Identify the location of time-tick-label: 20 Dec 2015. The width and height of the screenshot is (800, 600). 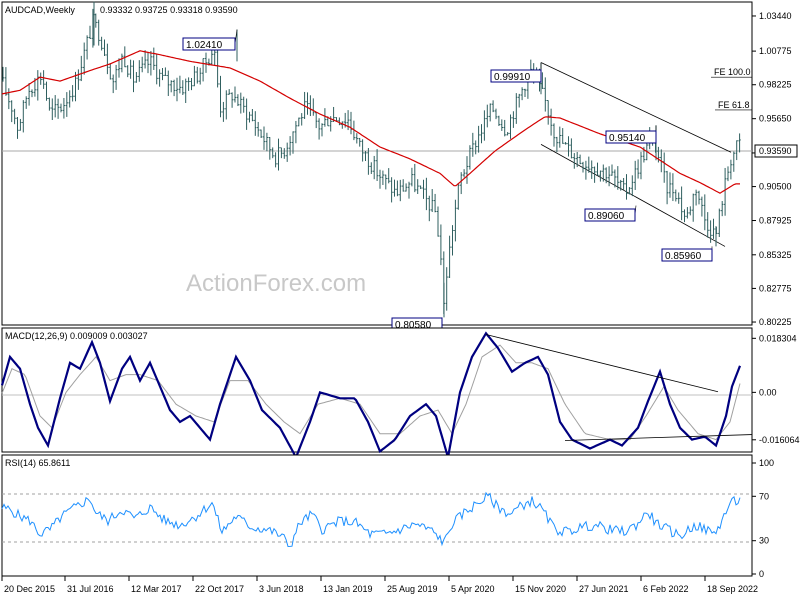
(29, 589).